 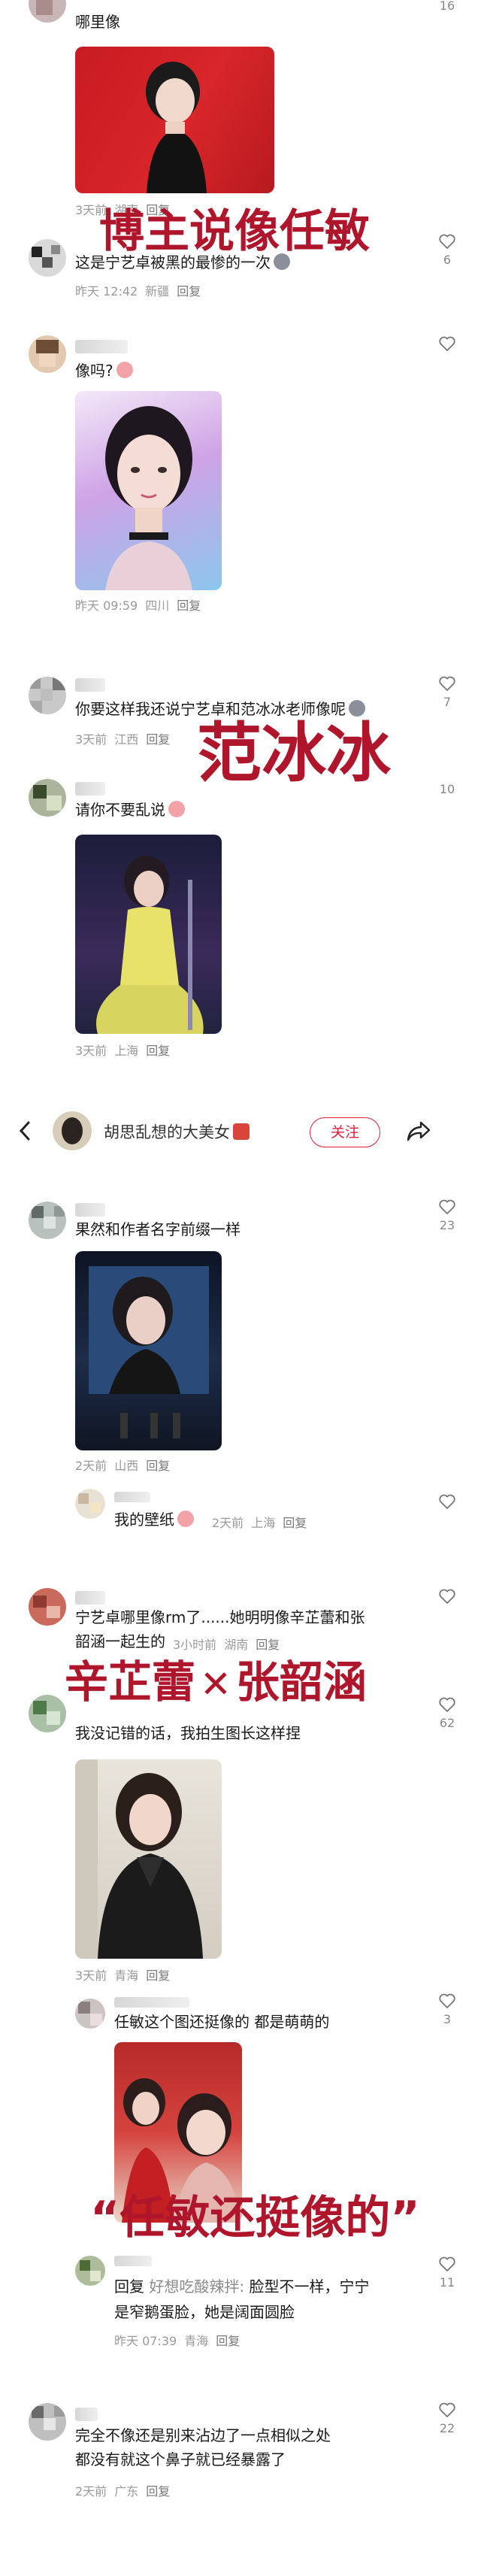 I want to click on like-count: 62, so click(x=447, y=1723).